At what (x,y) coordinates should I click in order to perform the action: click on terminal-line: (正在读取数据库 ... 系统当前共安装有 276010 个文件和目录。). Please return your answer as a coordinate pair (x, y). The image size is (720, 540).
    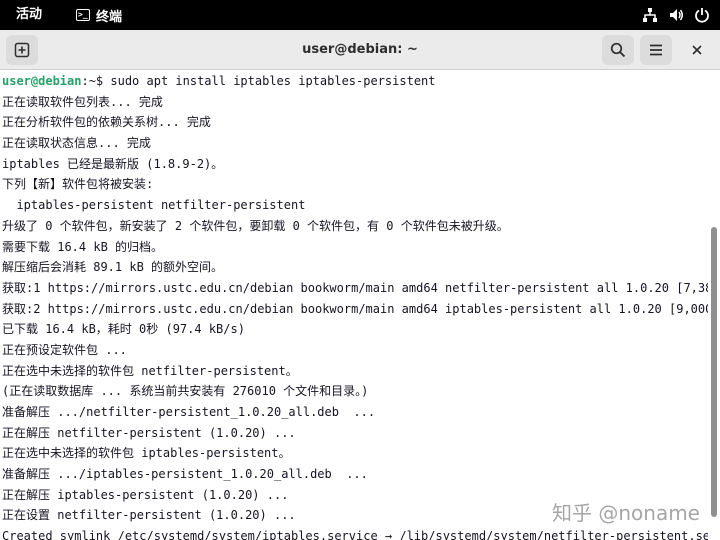
    Looking at the image, I should click on (185, 391).